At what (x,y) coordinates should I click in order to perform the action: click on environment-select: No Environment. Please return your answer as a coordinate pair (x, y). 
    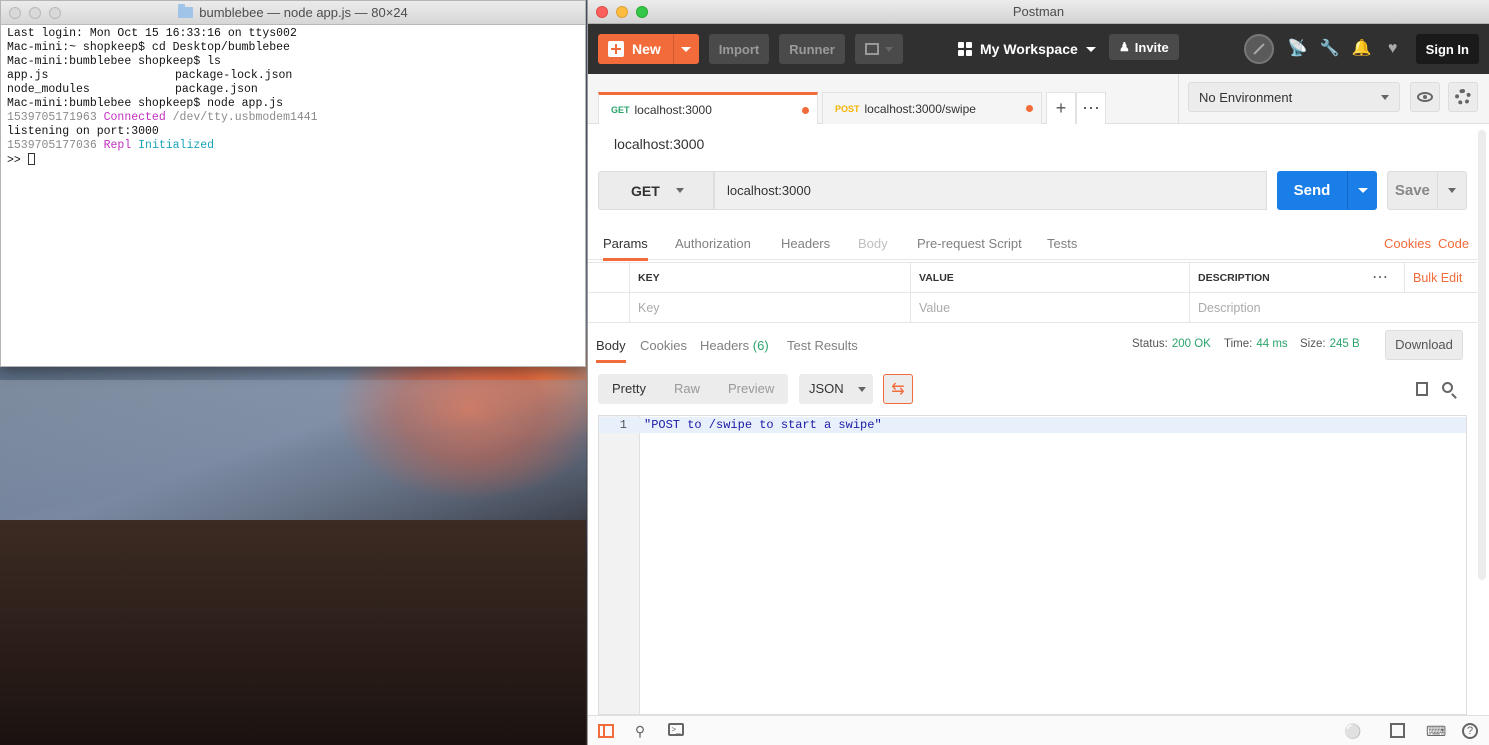
    Looking at the image, I should click on (1294, 97).